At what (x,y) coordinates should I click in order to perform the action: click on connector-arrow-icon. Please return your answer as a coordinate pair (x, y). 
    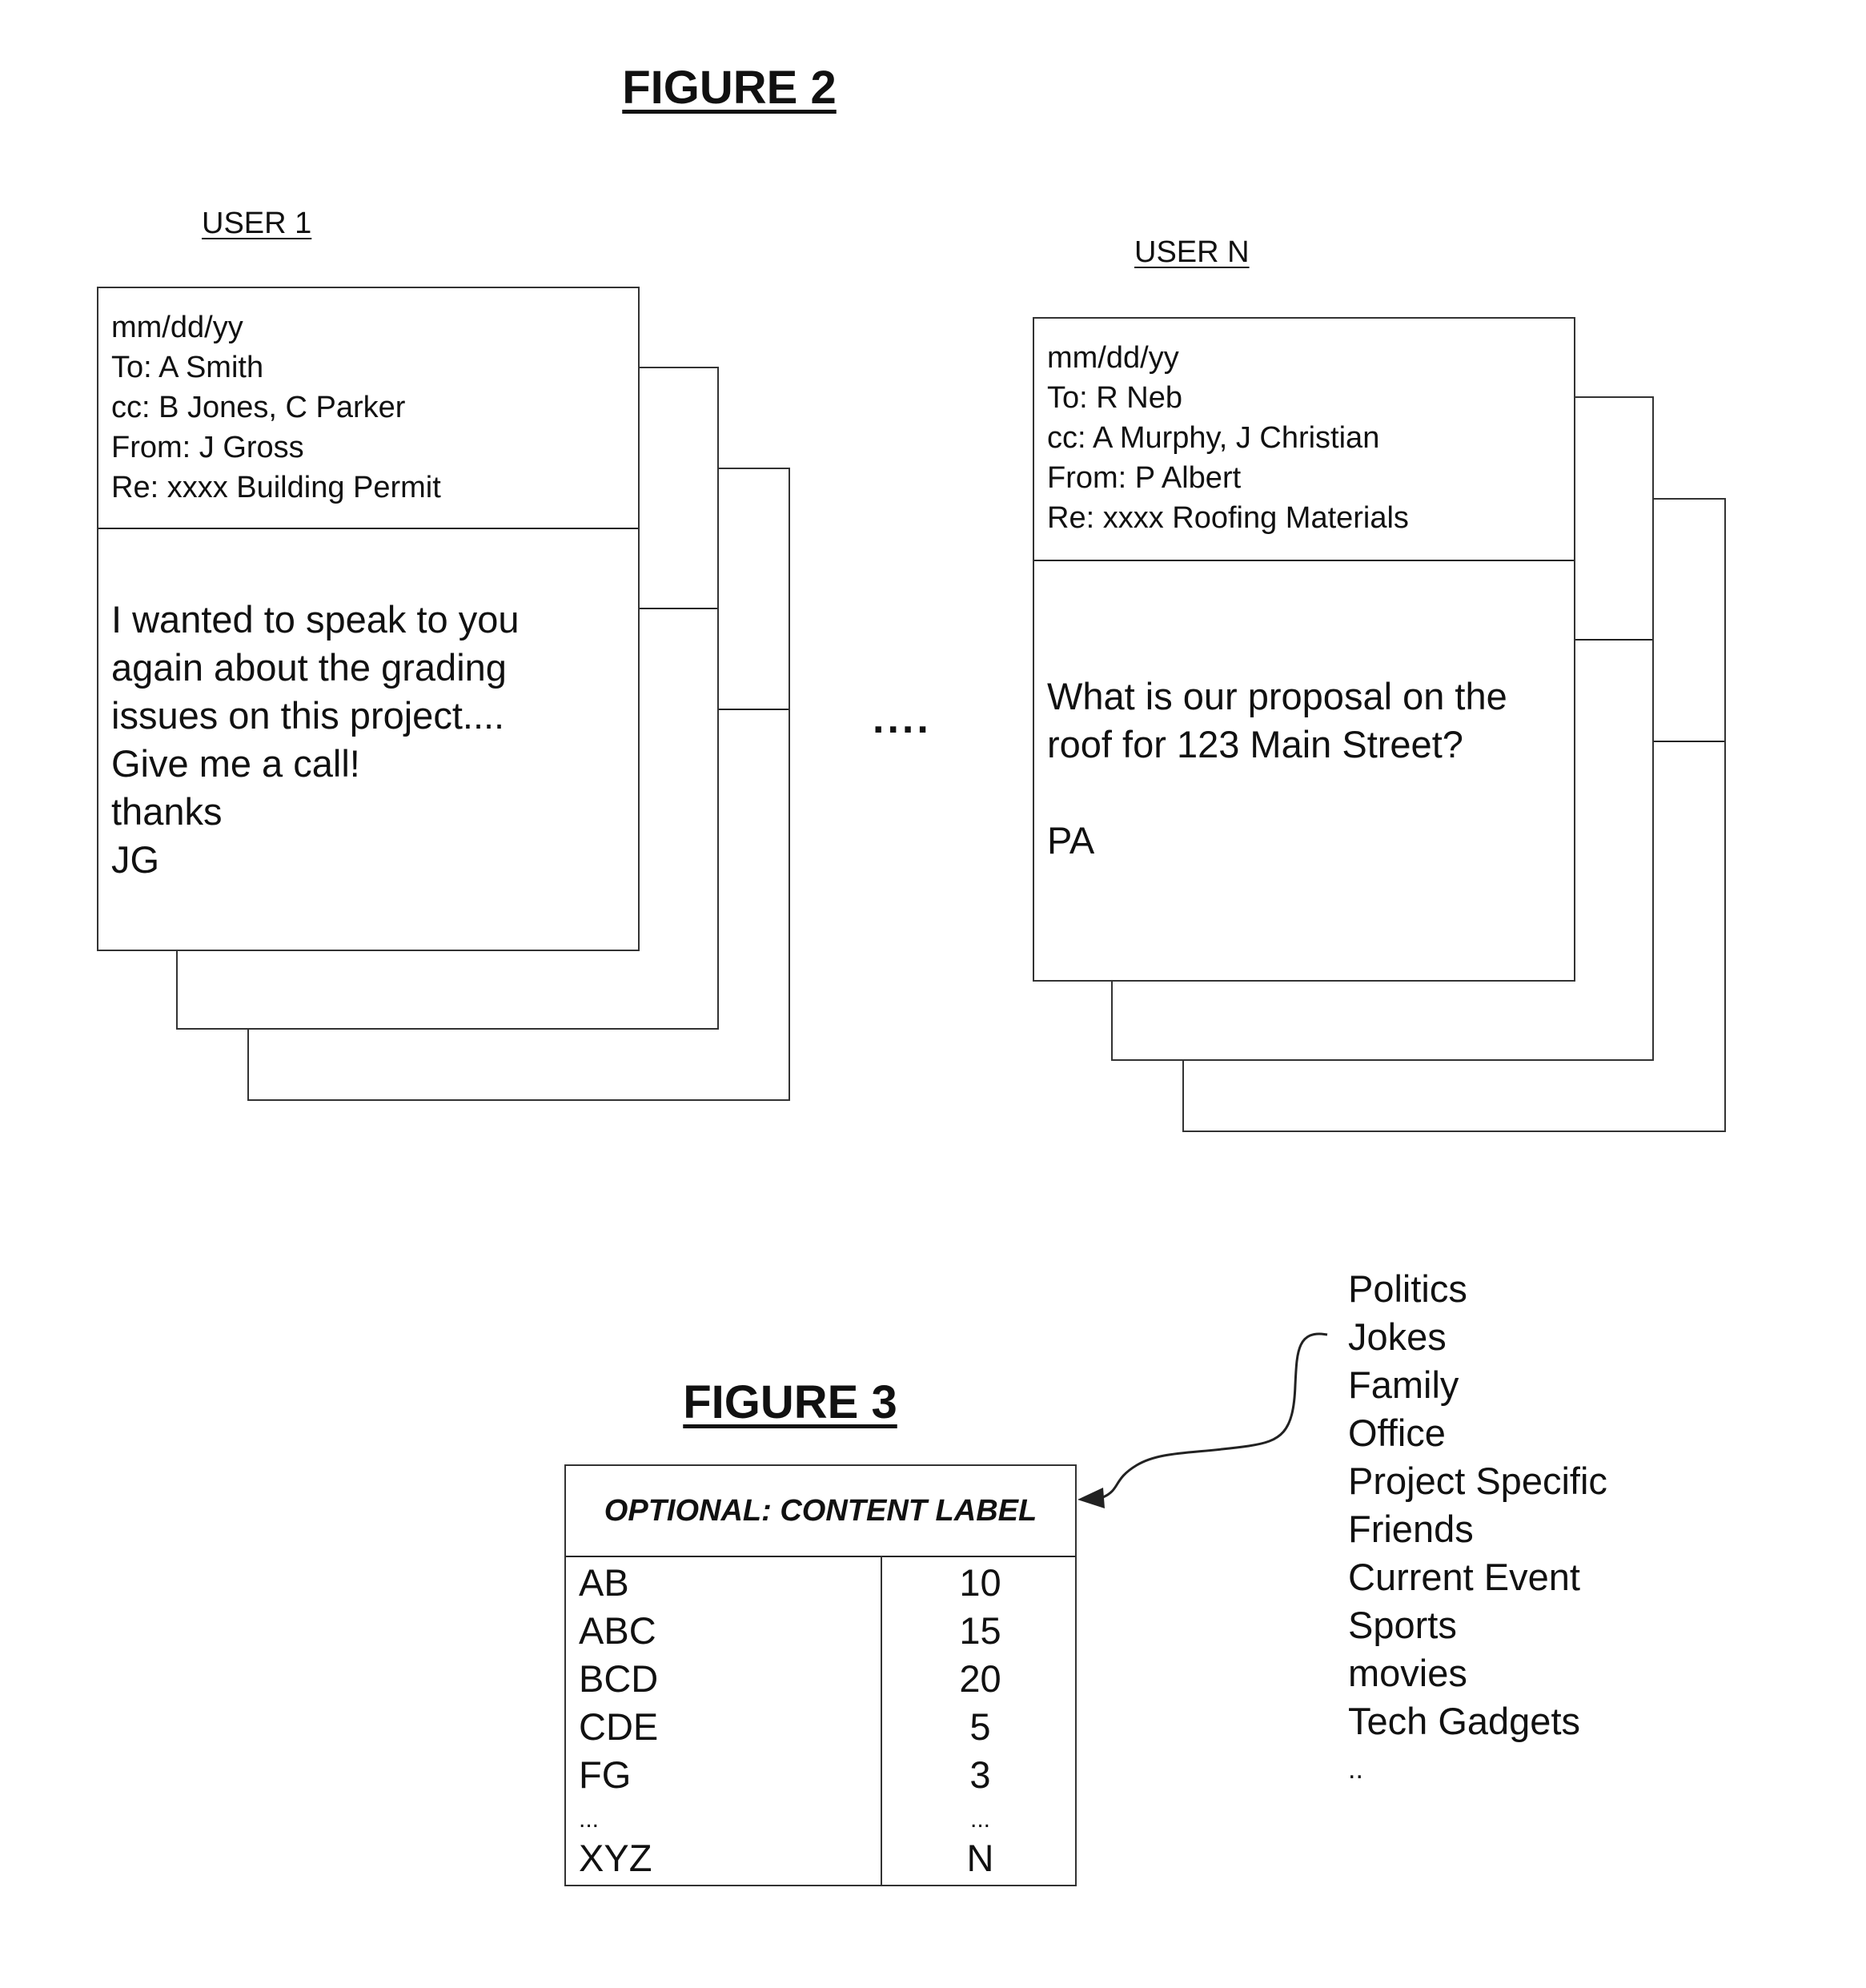
    Looking at the image, I should click on (1202, 1420).